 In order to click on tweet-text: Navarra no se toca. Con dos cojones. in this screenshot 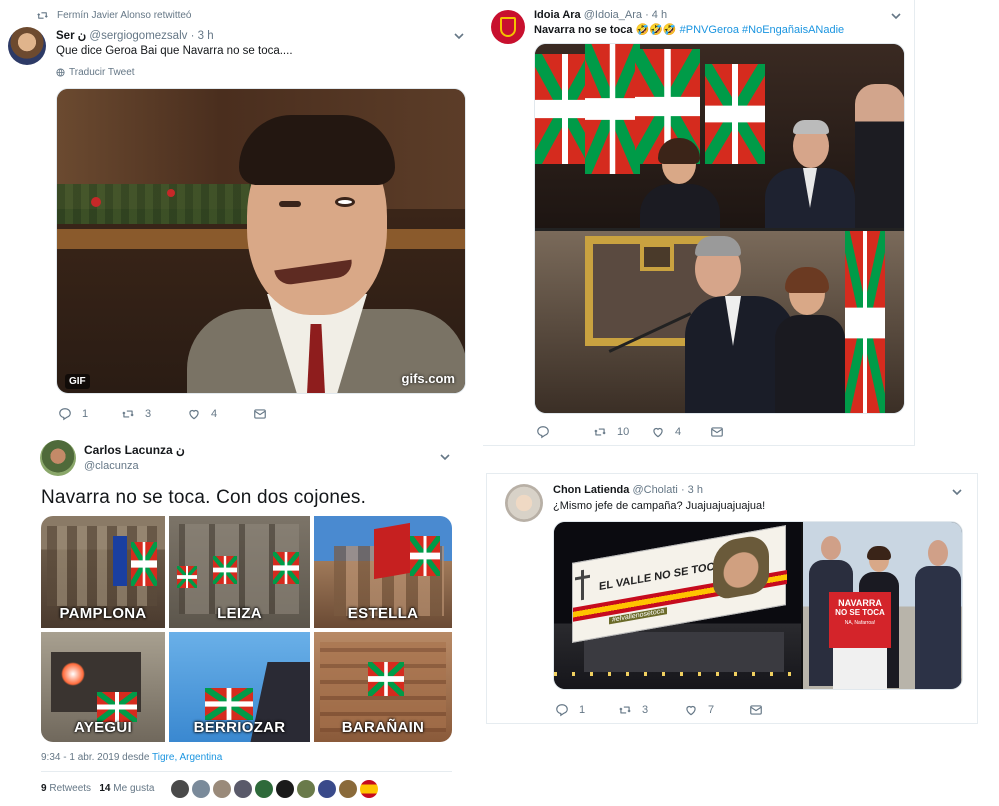, I will do `click(204, 497)`.